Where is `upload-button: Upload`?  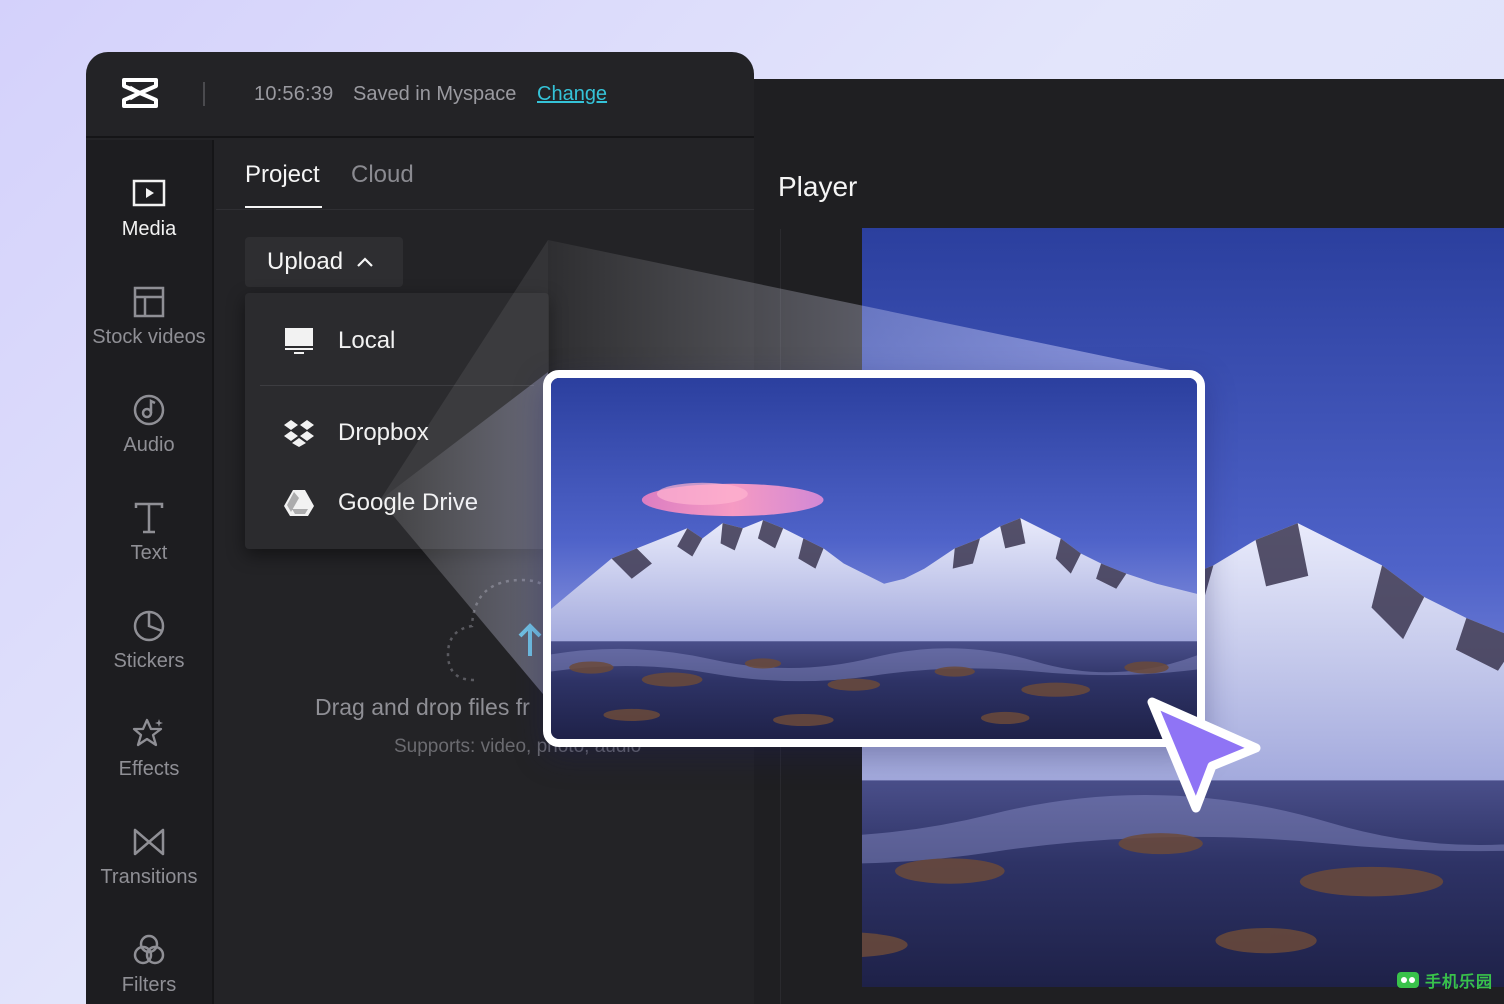
upload-button: Upload is located at coordinates (324, 262).